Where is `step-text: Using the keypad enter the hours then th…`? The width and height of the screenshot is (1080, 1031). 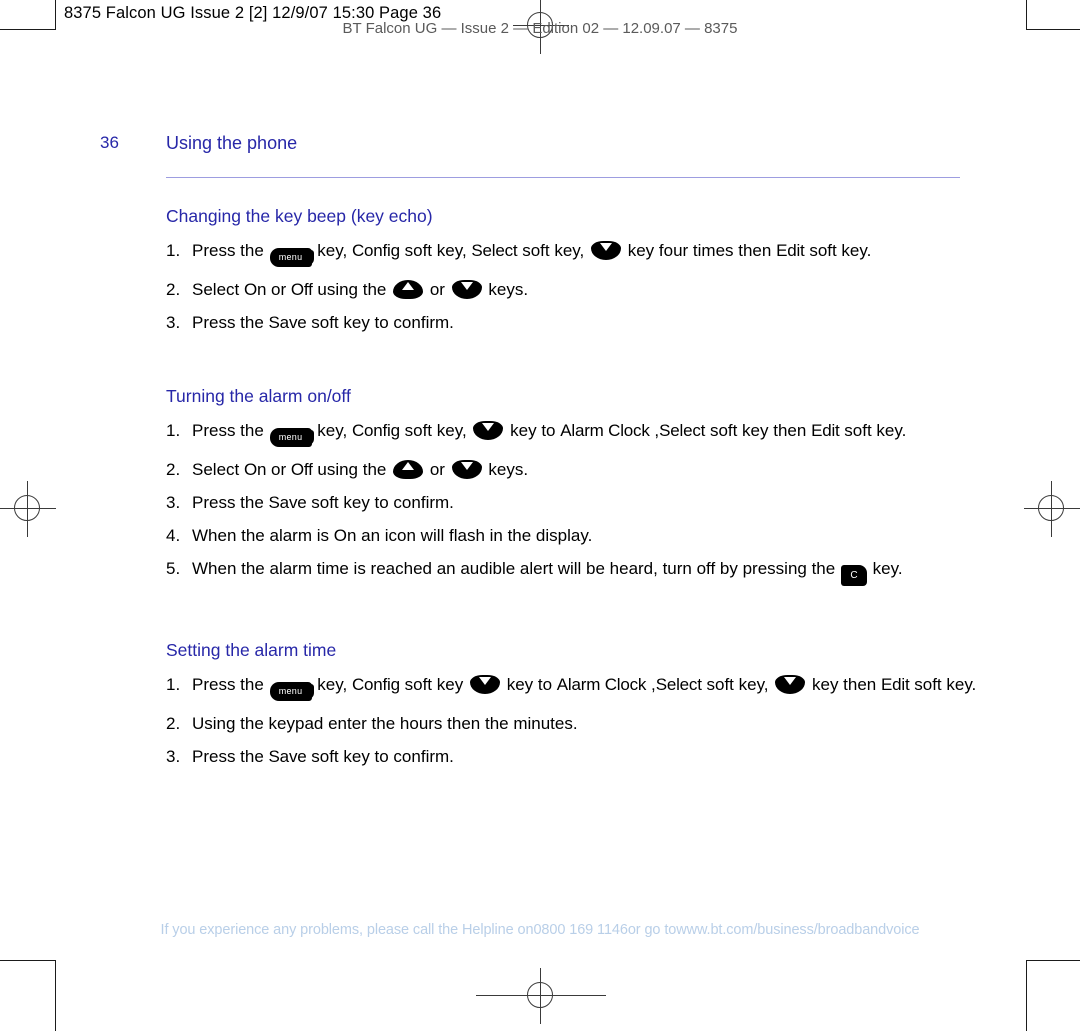
step-text: Using the keypad enter the hours then th… is located at coordinates (385, 723).